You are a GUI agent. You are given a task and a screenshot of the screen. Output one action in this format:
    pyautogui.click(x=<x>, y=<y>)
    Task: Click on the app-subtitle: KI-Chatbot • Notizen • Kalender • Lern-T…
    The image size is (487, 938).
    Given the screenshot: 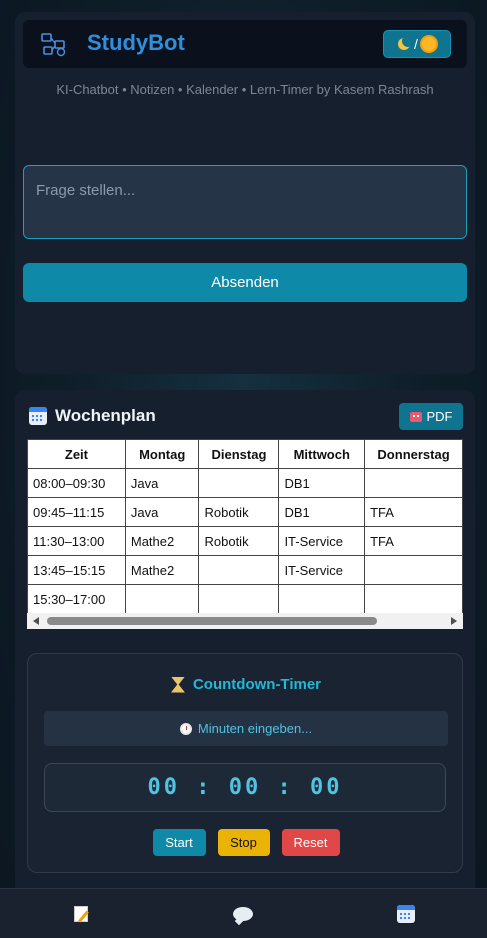 What is the action you would take?
    pyautogui.click(x=245, y=89)
    